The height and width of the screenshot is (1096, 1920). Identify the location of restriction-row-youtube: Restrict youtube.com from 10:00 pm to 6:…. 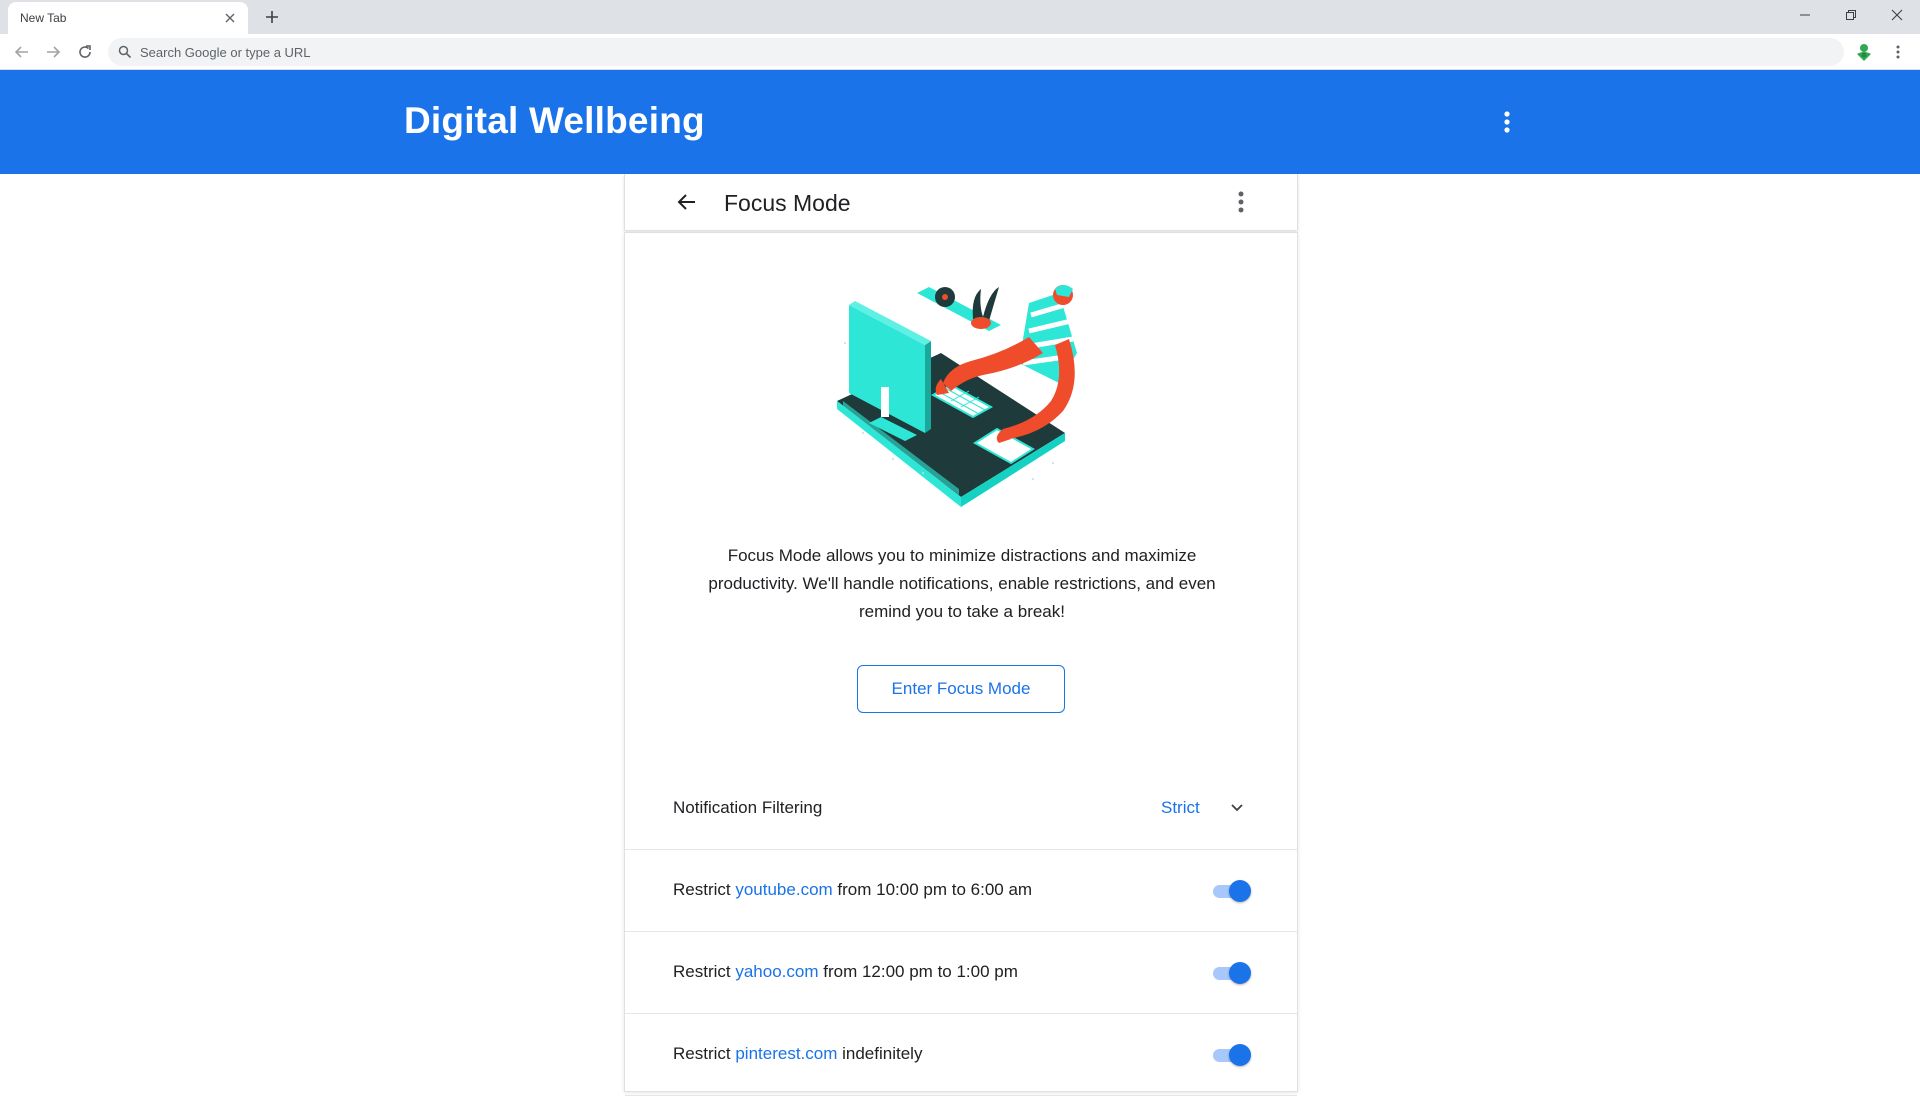
(961, 891).